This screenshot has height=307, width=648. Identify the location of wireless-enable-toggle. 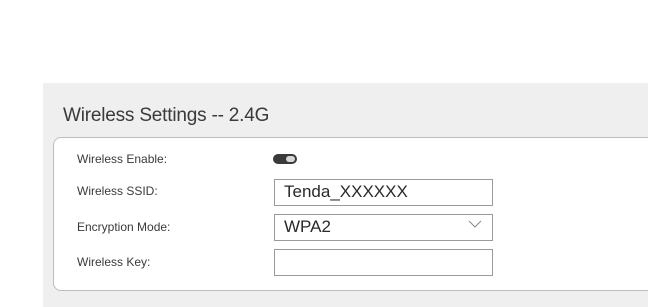
(285, 159).